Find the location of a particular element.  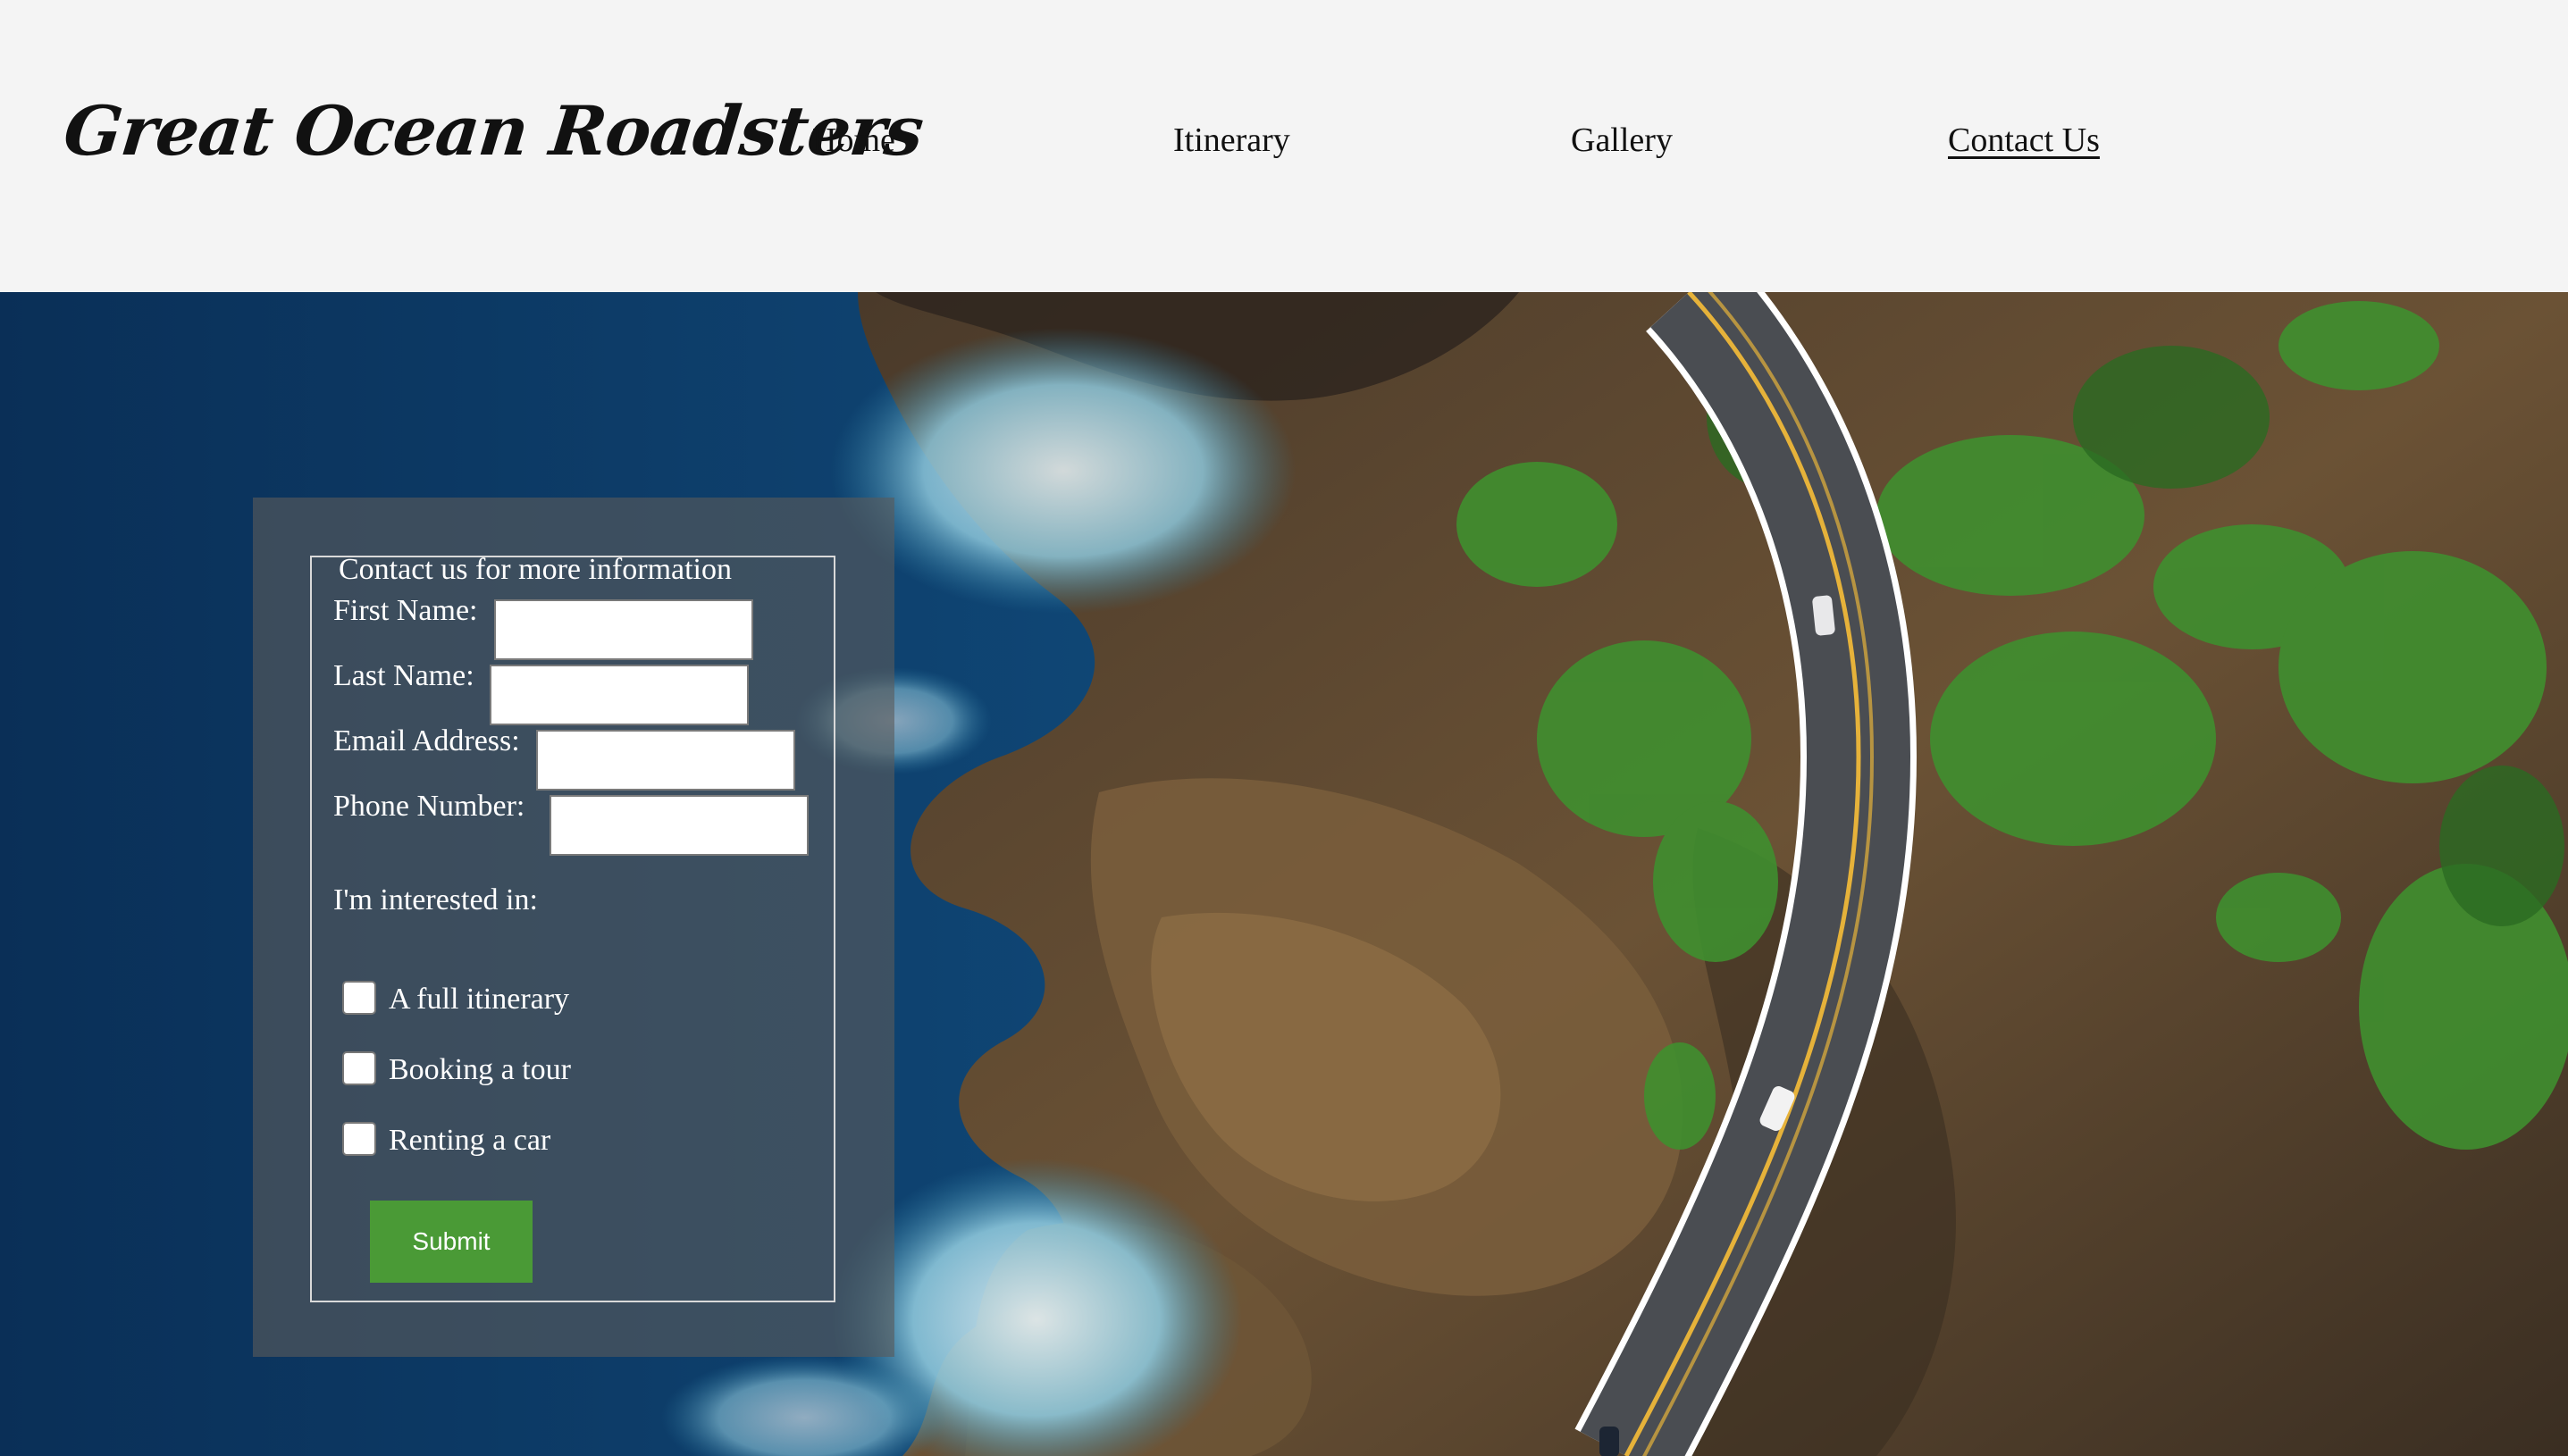

first-name-input is located at coordinates (623, 629).